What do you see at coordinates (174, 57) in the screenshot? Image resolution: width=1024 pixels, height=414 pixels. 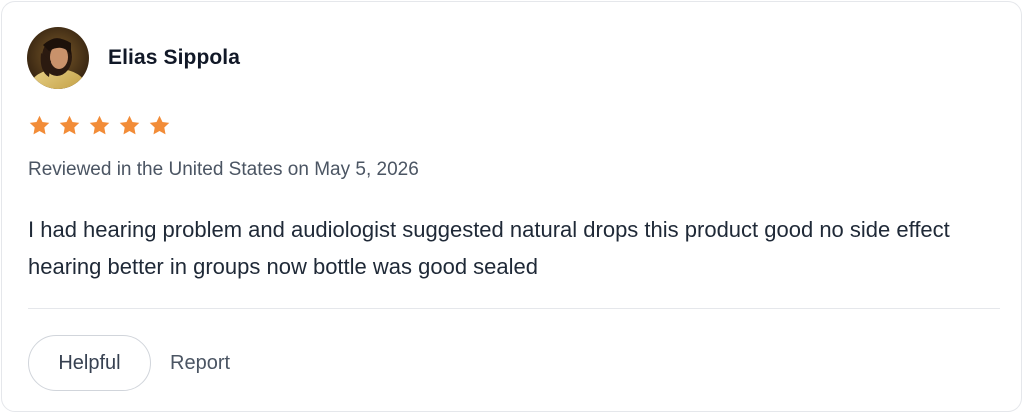 I see `reviewer-name: Elias Sippola` at bounding box center [174, 57].